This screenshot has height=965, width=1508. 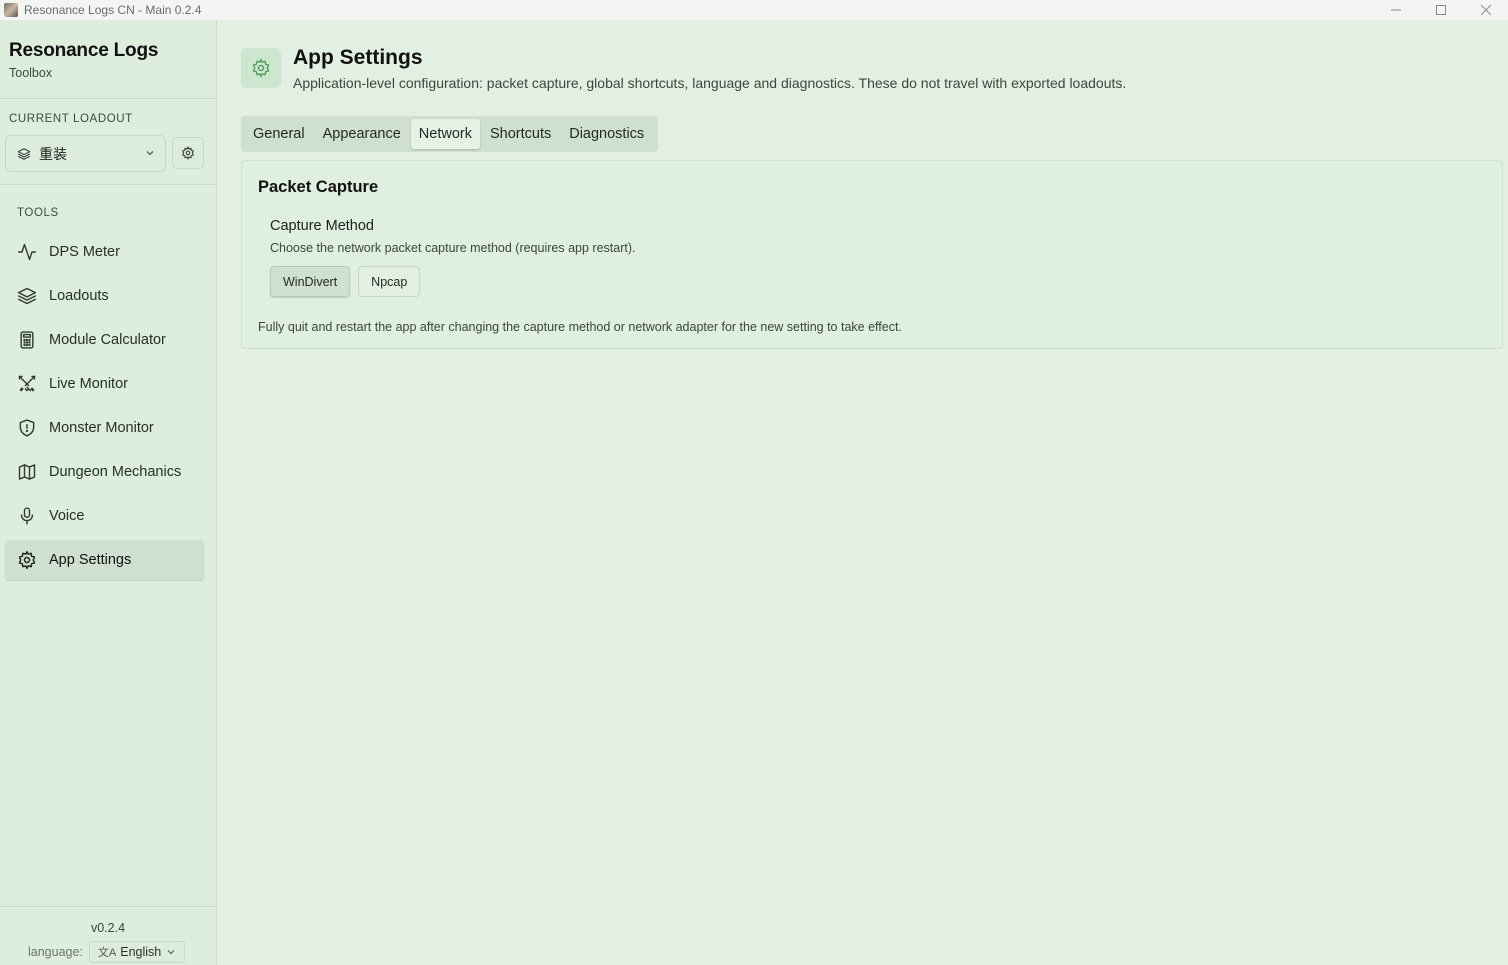 I want to click on tab-network: Network, so click(x=445, y=134).